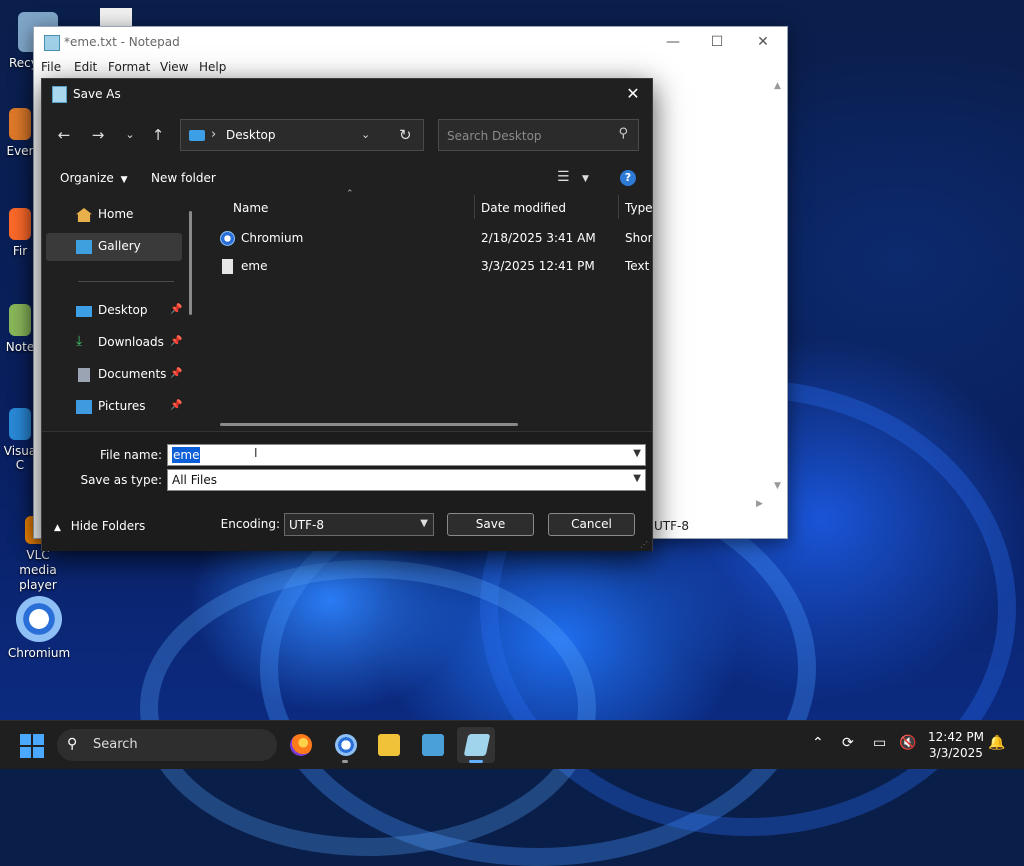  I want to click on menu-edit: Edit, so click(85, 67).